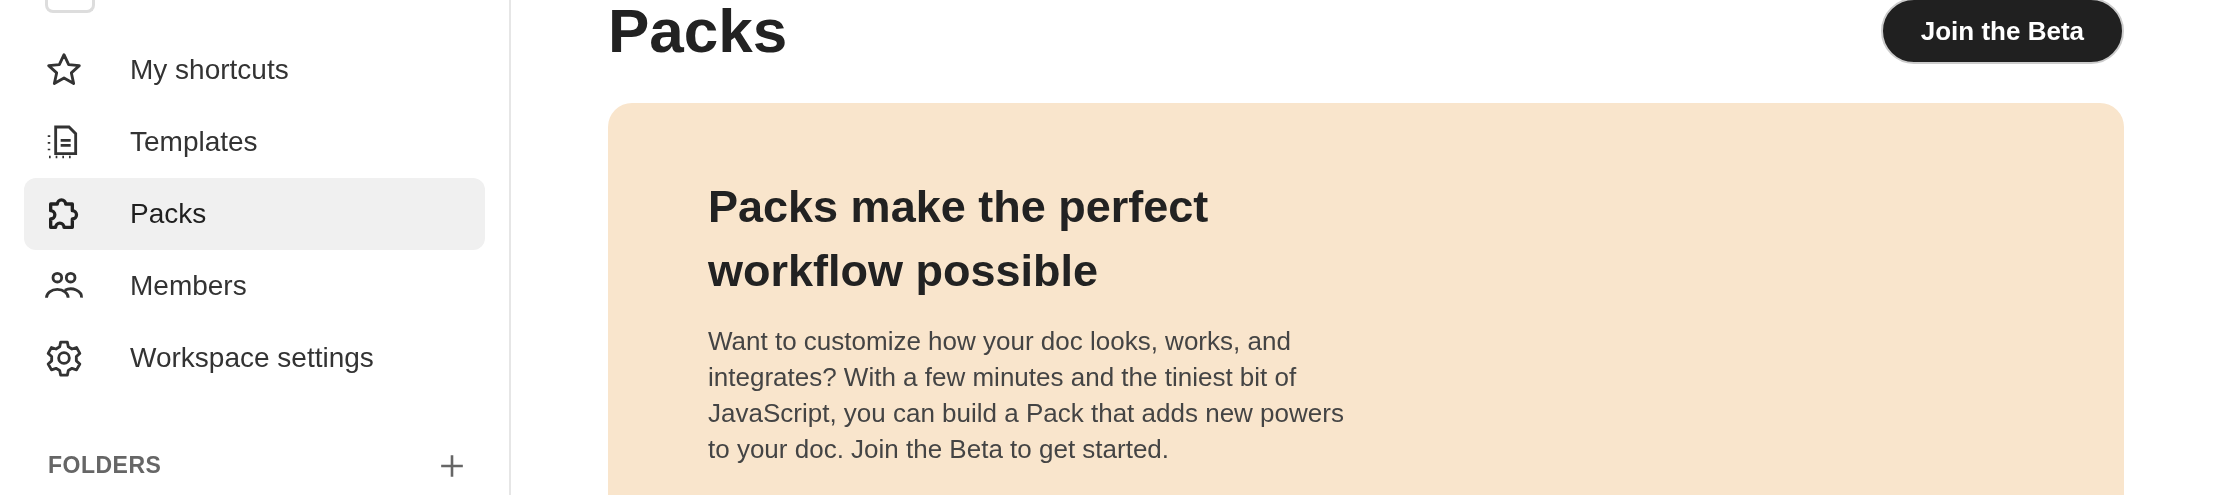  Describe the element at coordinates (254, 142) in the screenshot. I see `sidebar-item: Templates` at that location.